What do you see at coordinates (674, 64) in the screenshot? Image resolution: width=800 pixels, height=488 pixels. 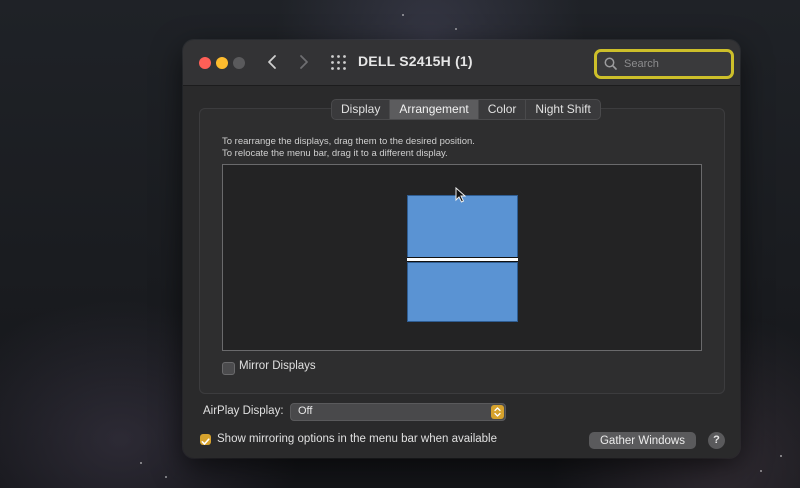 I see `search-input` at bounding box center [674, 64].